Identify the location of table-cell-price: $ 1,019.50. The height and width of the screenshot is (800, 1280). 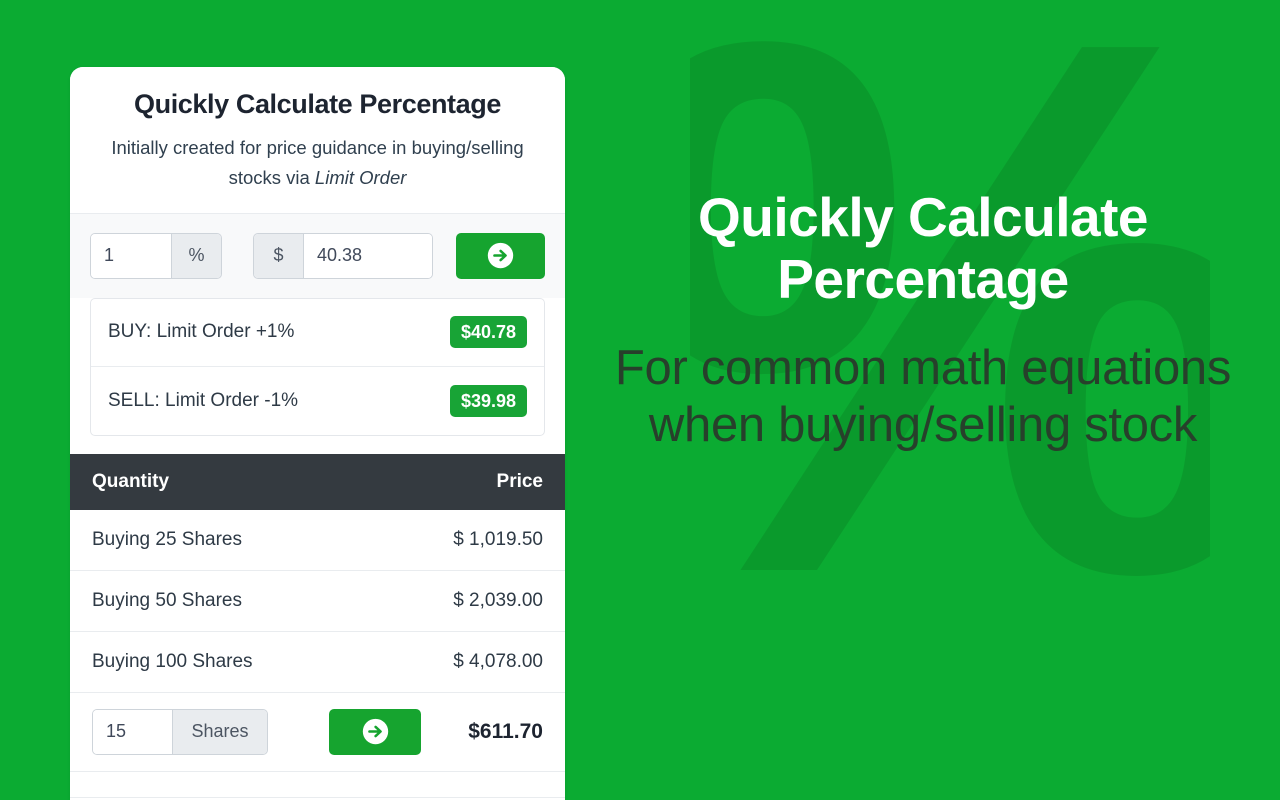
(498, 539).